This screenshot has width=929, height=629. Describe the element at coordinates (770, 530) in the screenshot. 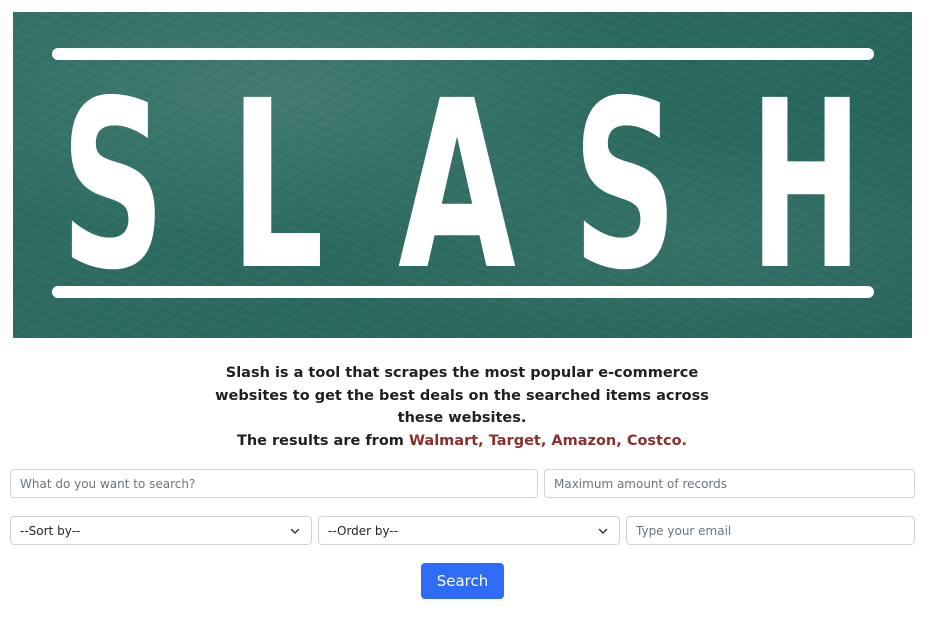

I see `email-input` at that location.